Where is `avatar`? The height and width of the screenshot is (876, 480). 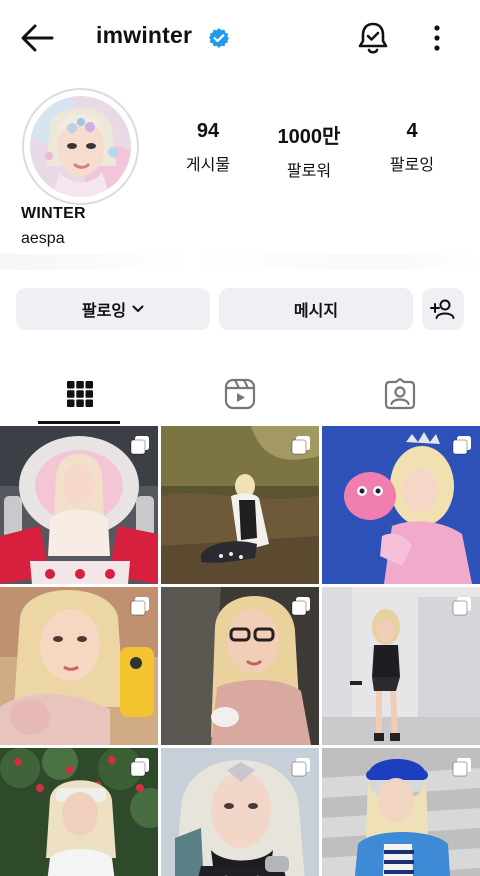 avatar is located at coordinates (80, 146).